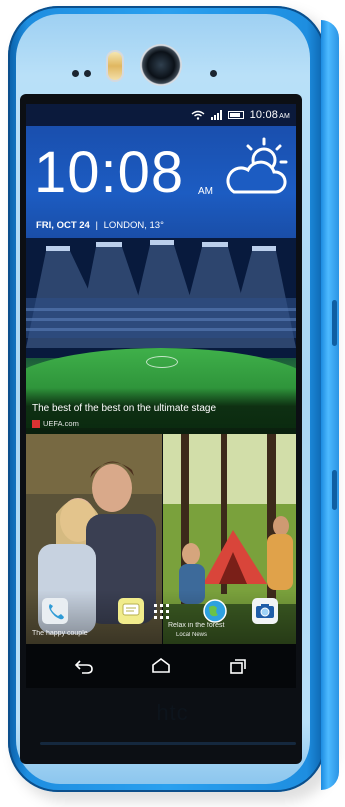 This screenshot has width=345, height=807. I want to click on phone-icon, so click(56, 612).